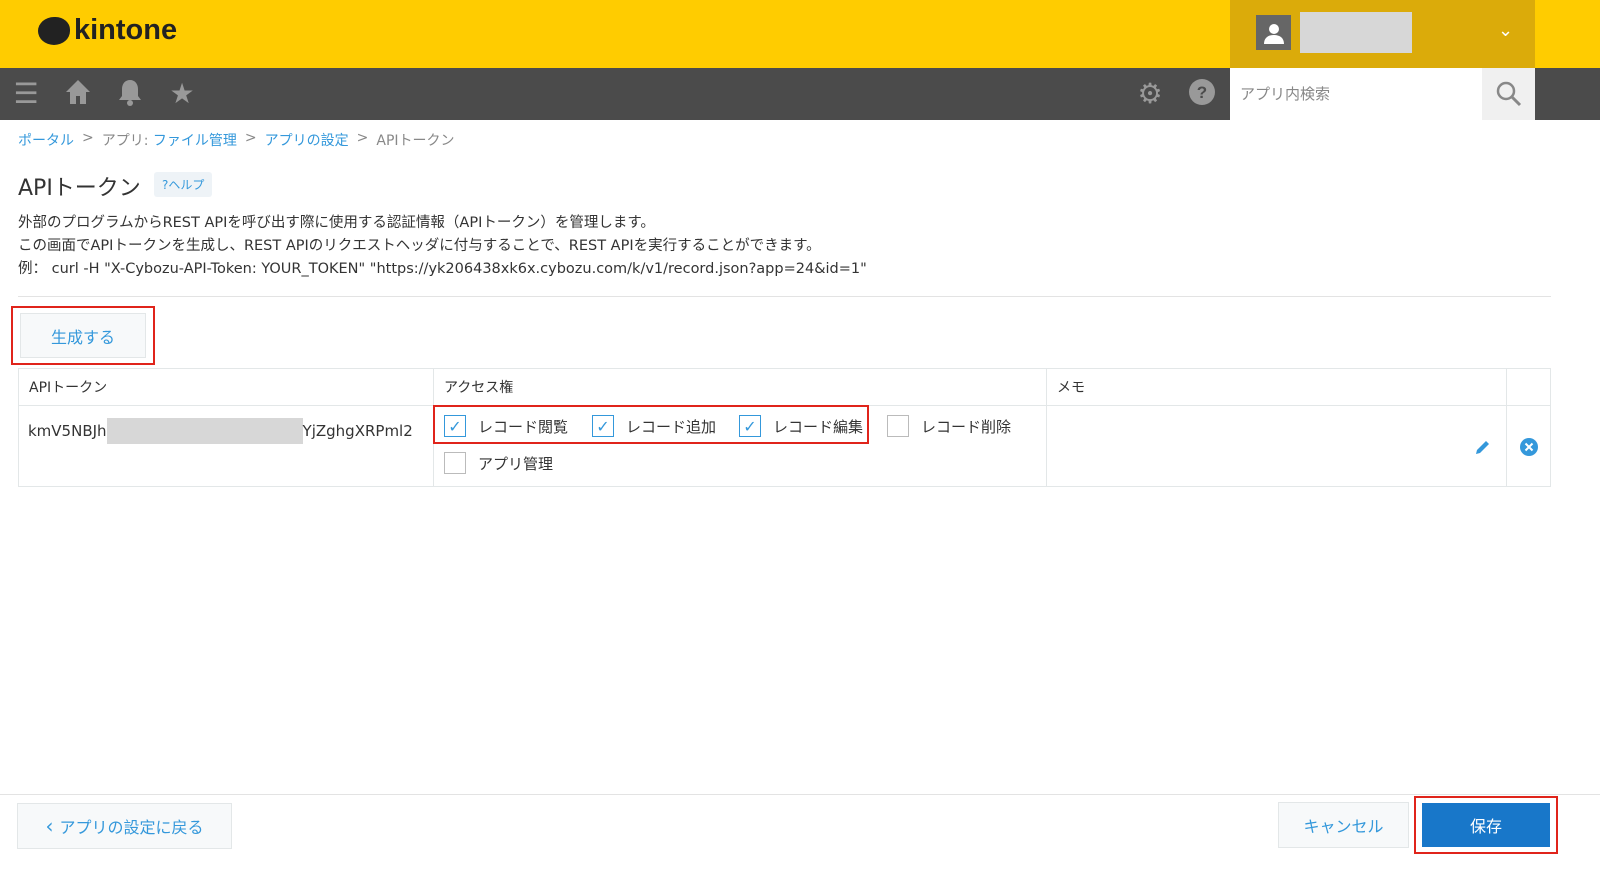 The width and height of the screenshot is (1600, 875). I want to click on cancel-button: キャンセル, so click(1343, 825).